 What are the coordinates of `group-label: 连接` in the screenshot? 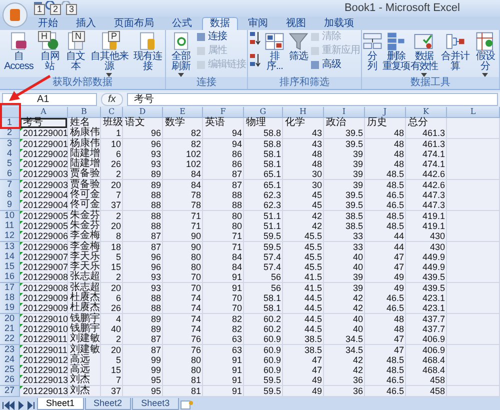 It's located at (206, 83).